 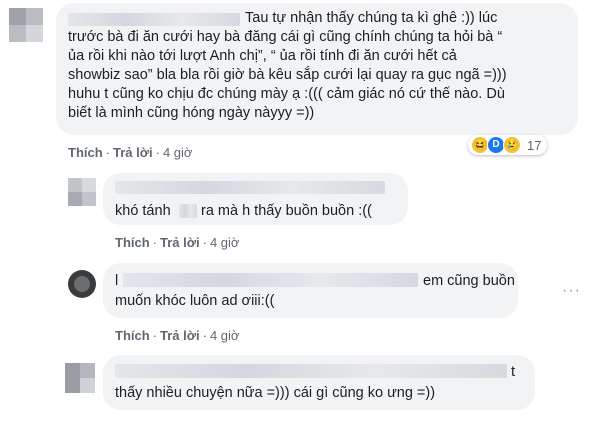 I want to click on sad-reaction-icon: 😢, so click(x=512, y=145).